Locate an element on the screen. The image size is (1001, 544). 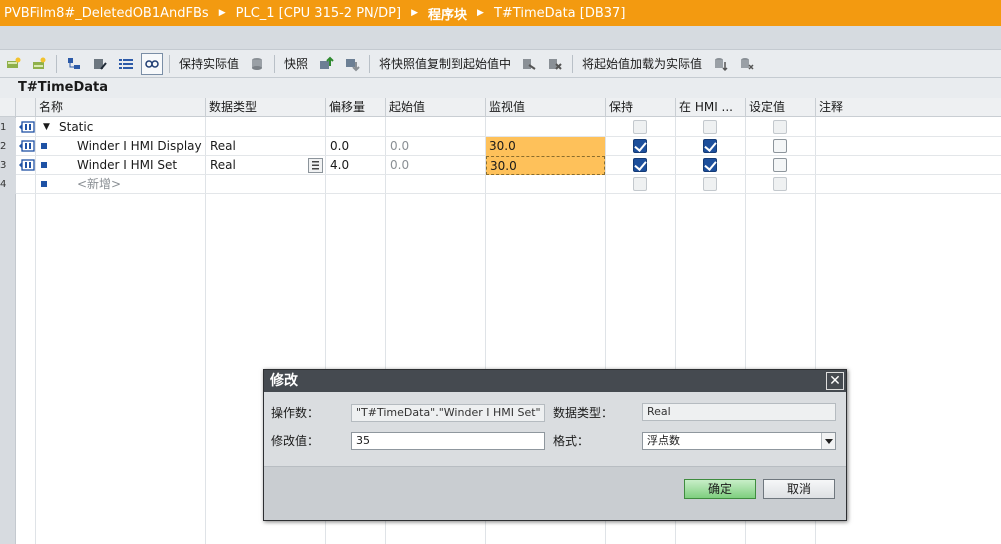
copy-snapshot-to-start-button: 将快照值复制到起始值中 is located at coordinates (445, 63).